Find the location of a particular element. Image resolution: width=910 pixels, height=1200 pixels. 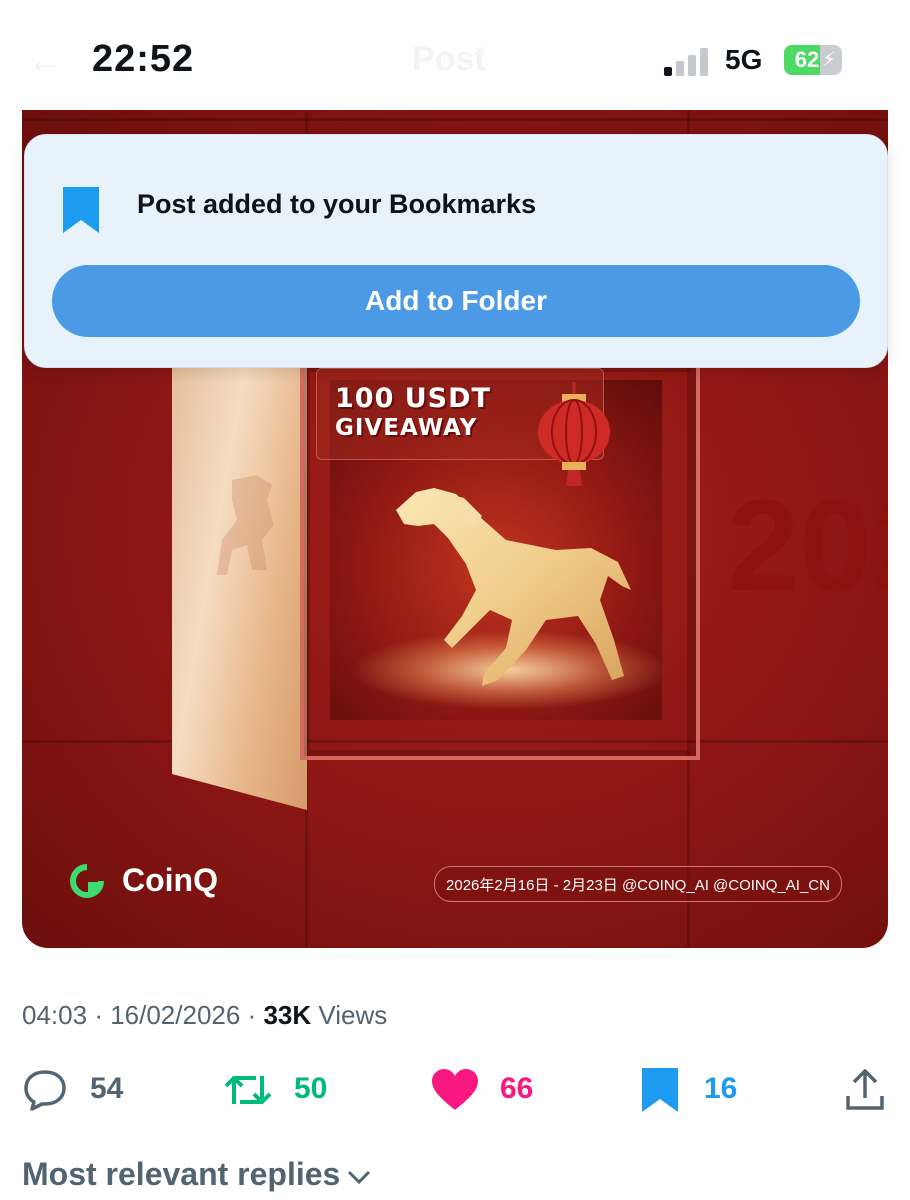

reply-icon is located at coordinates (45, 1090).